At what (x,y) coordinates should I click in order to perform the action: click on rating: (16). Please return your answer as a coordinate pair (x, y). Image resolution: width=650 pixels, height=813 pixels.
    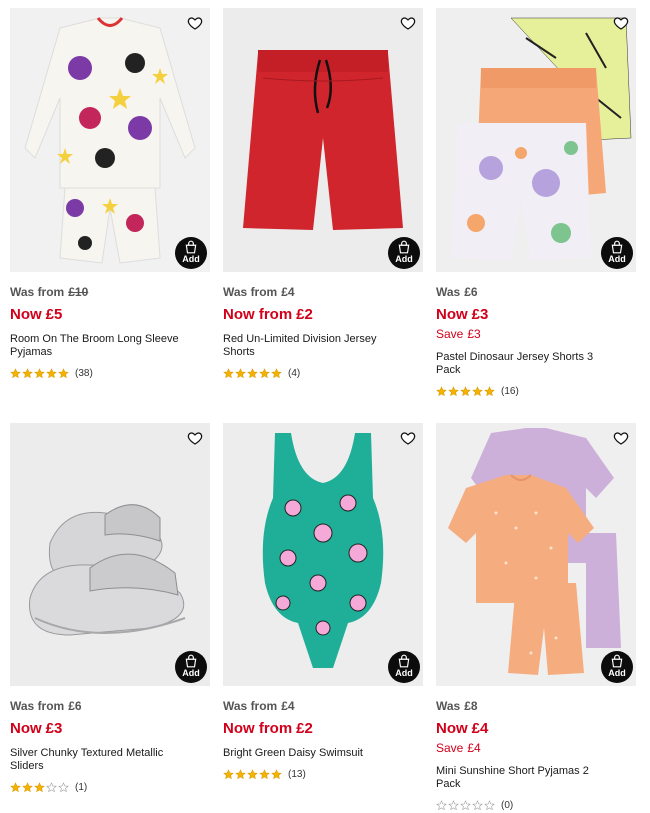
    Looking at the image, I should click on (536, 391).